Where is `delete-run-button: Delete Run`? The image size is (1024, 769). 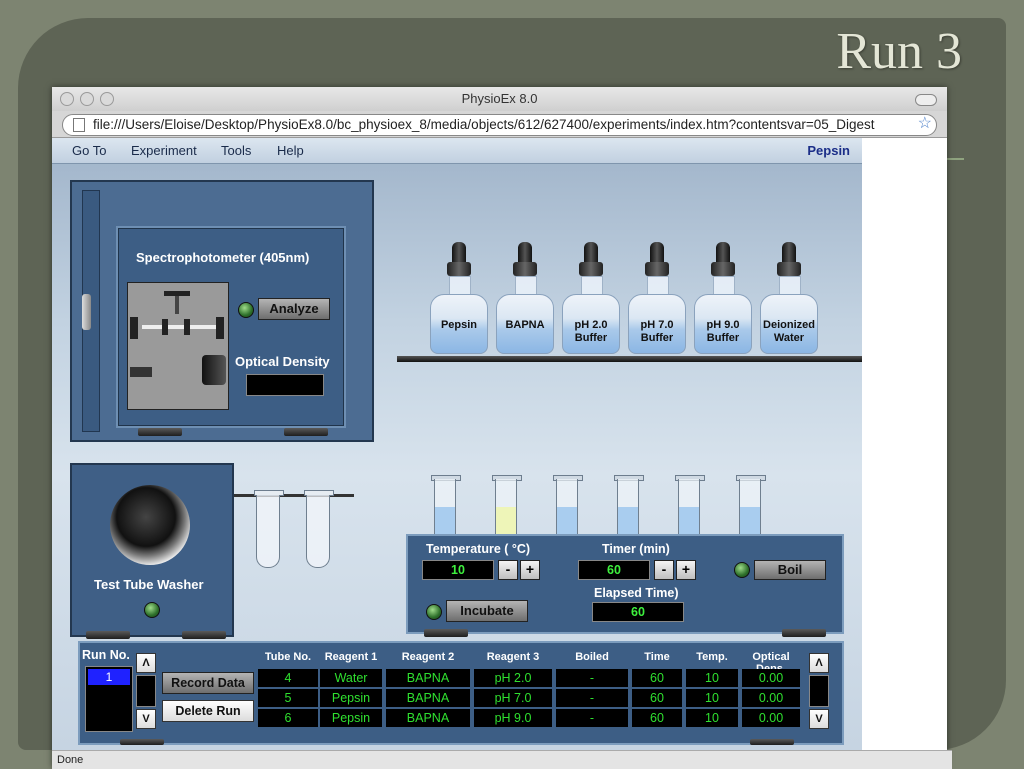 delete-run-button: Delete Run is located at coordinates (208, 711).